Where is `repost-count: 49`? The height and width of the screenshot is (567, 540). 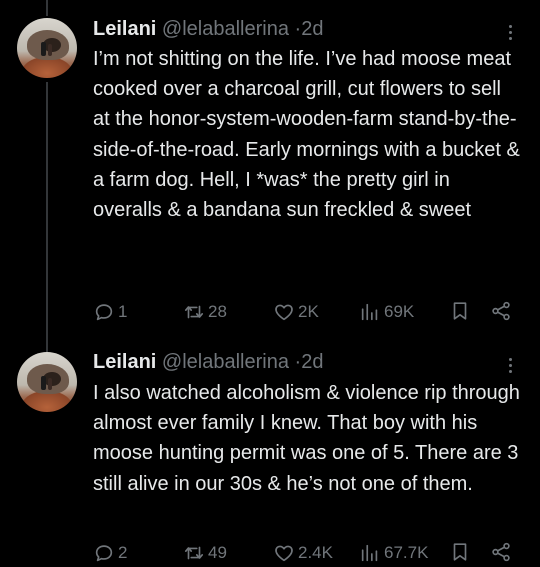
repost-count: 49 is located at coordinates (217, 552).